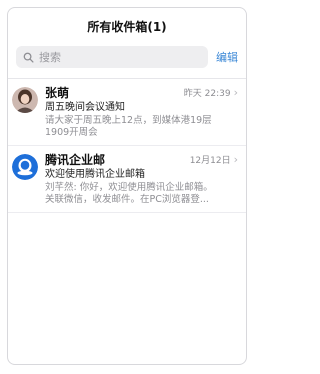  I want to click on search-input: 搜索, so click(112, 57).